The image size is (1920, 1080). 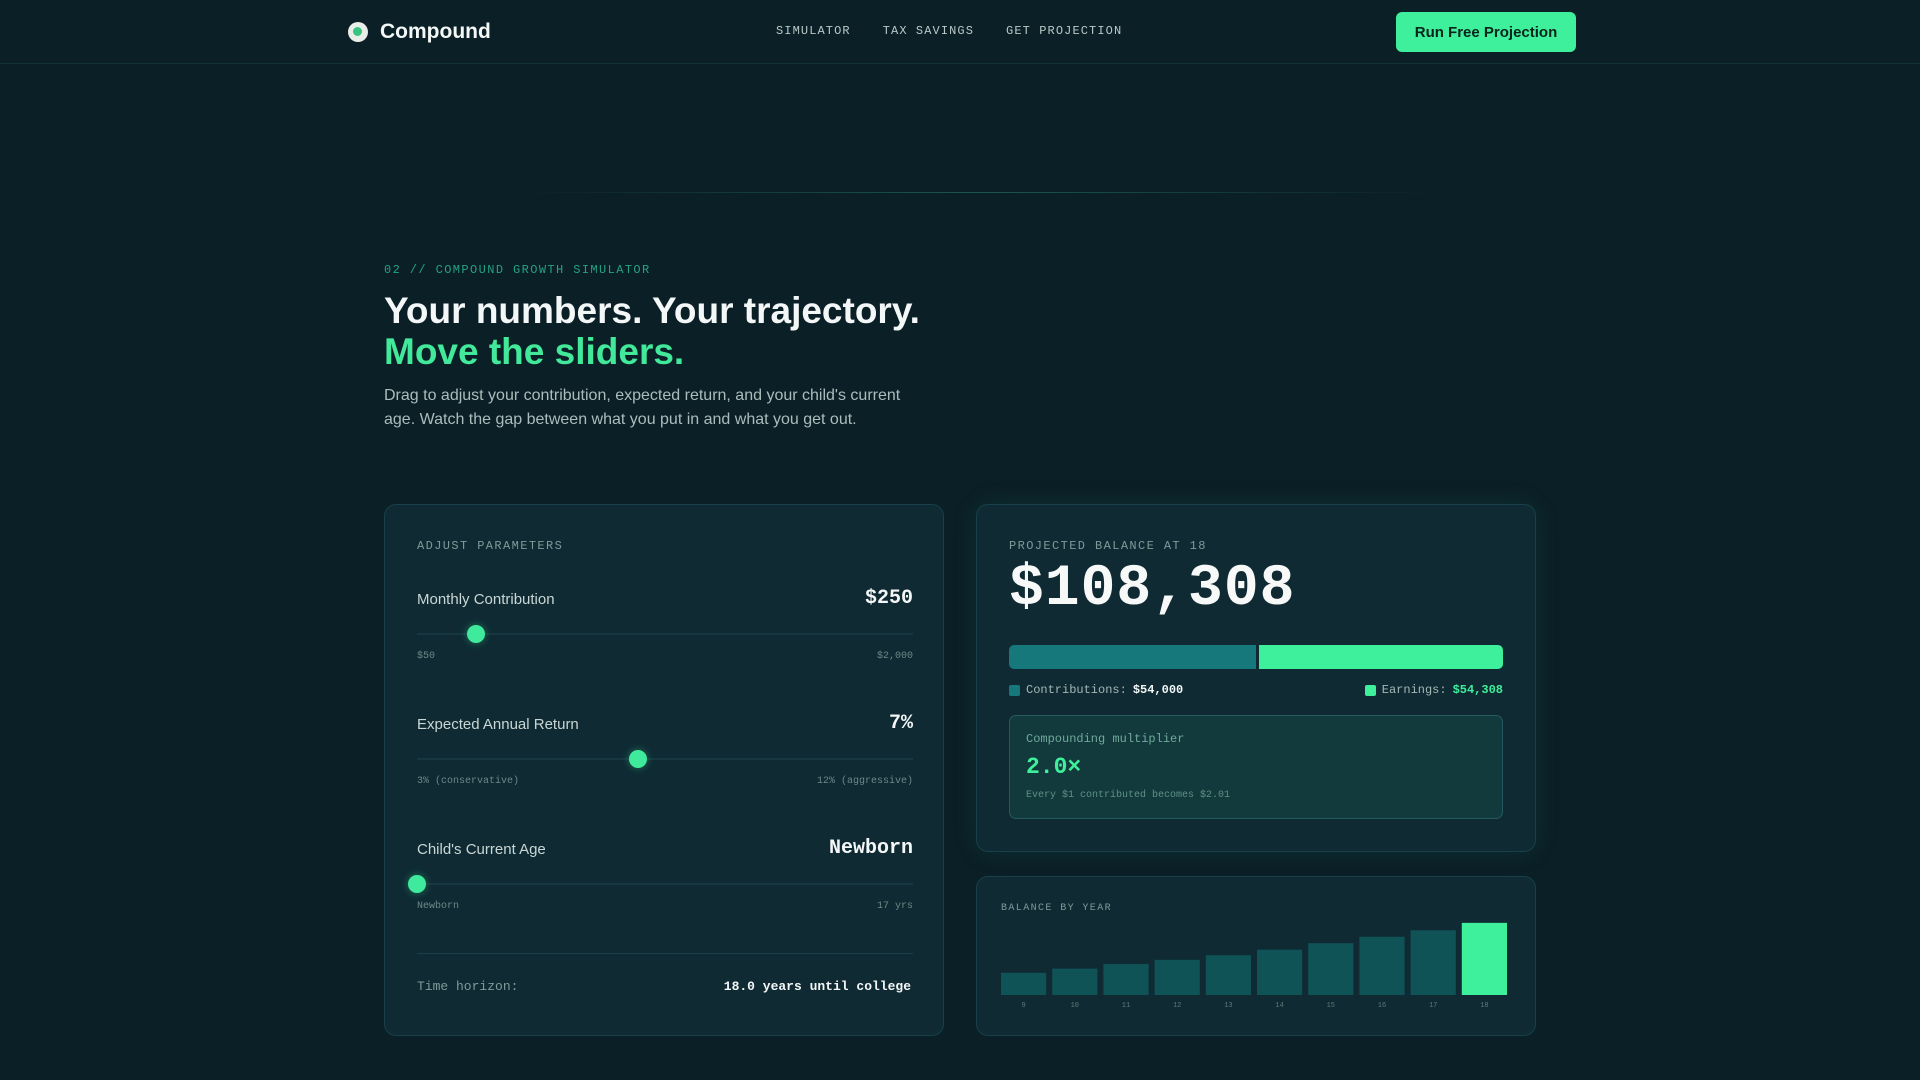 I want to click on earnings-legend-label: Earnings:, so click(x=1414, y=690).